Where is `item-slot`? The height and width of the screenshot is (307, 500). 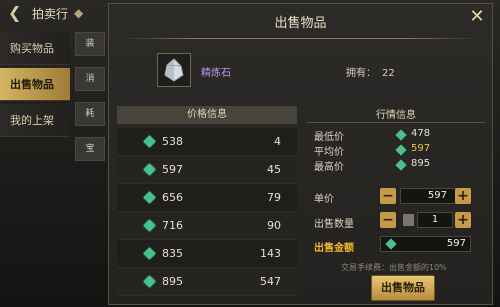
item-slot is located at coordinates (174, 70).